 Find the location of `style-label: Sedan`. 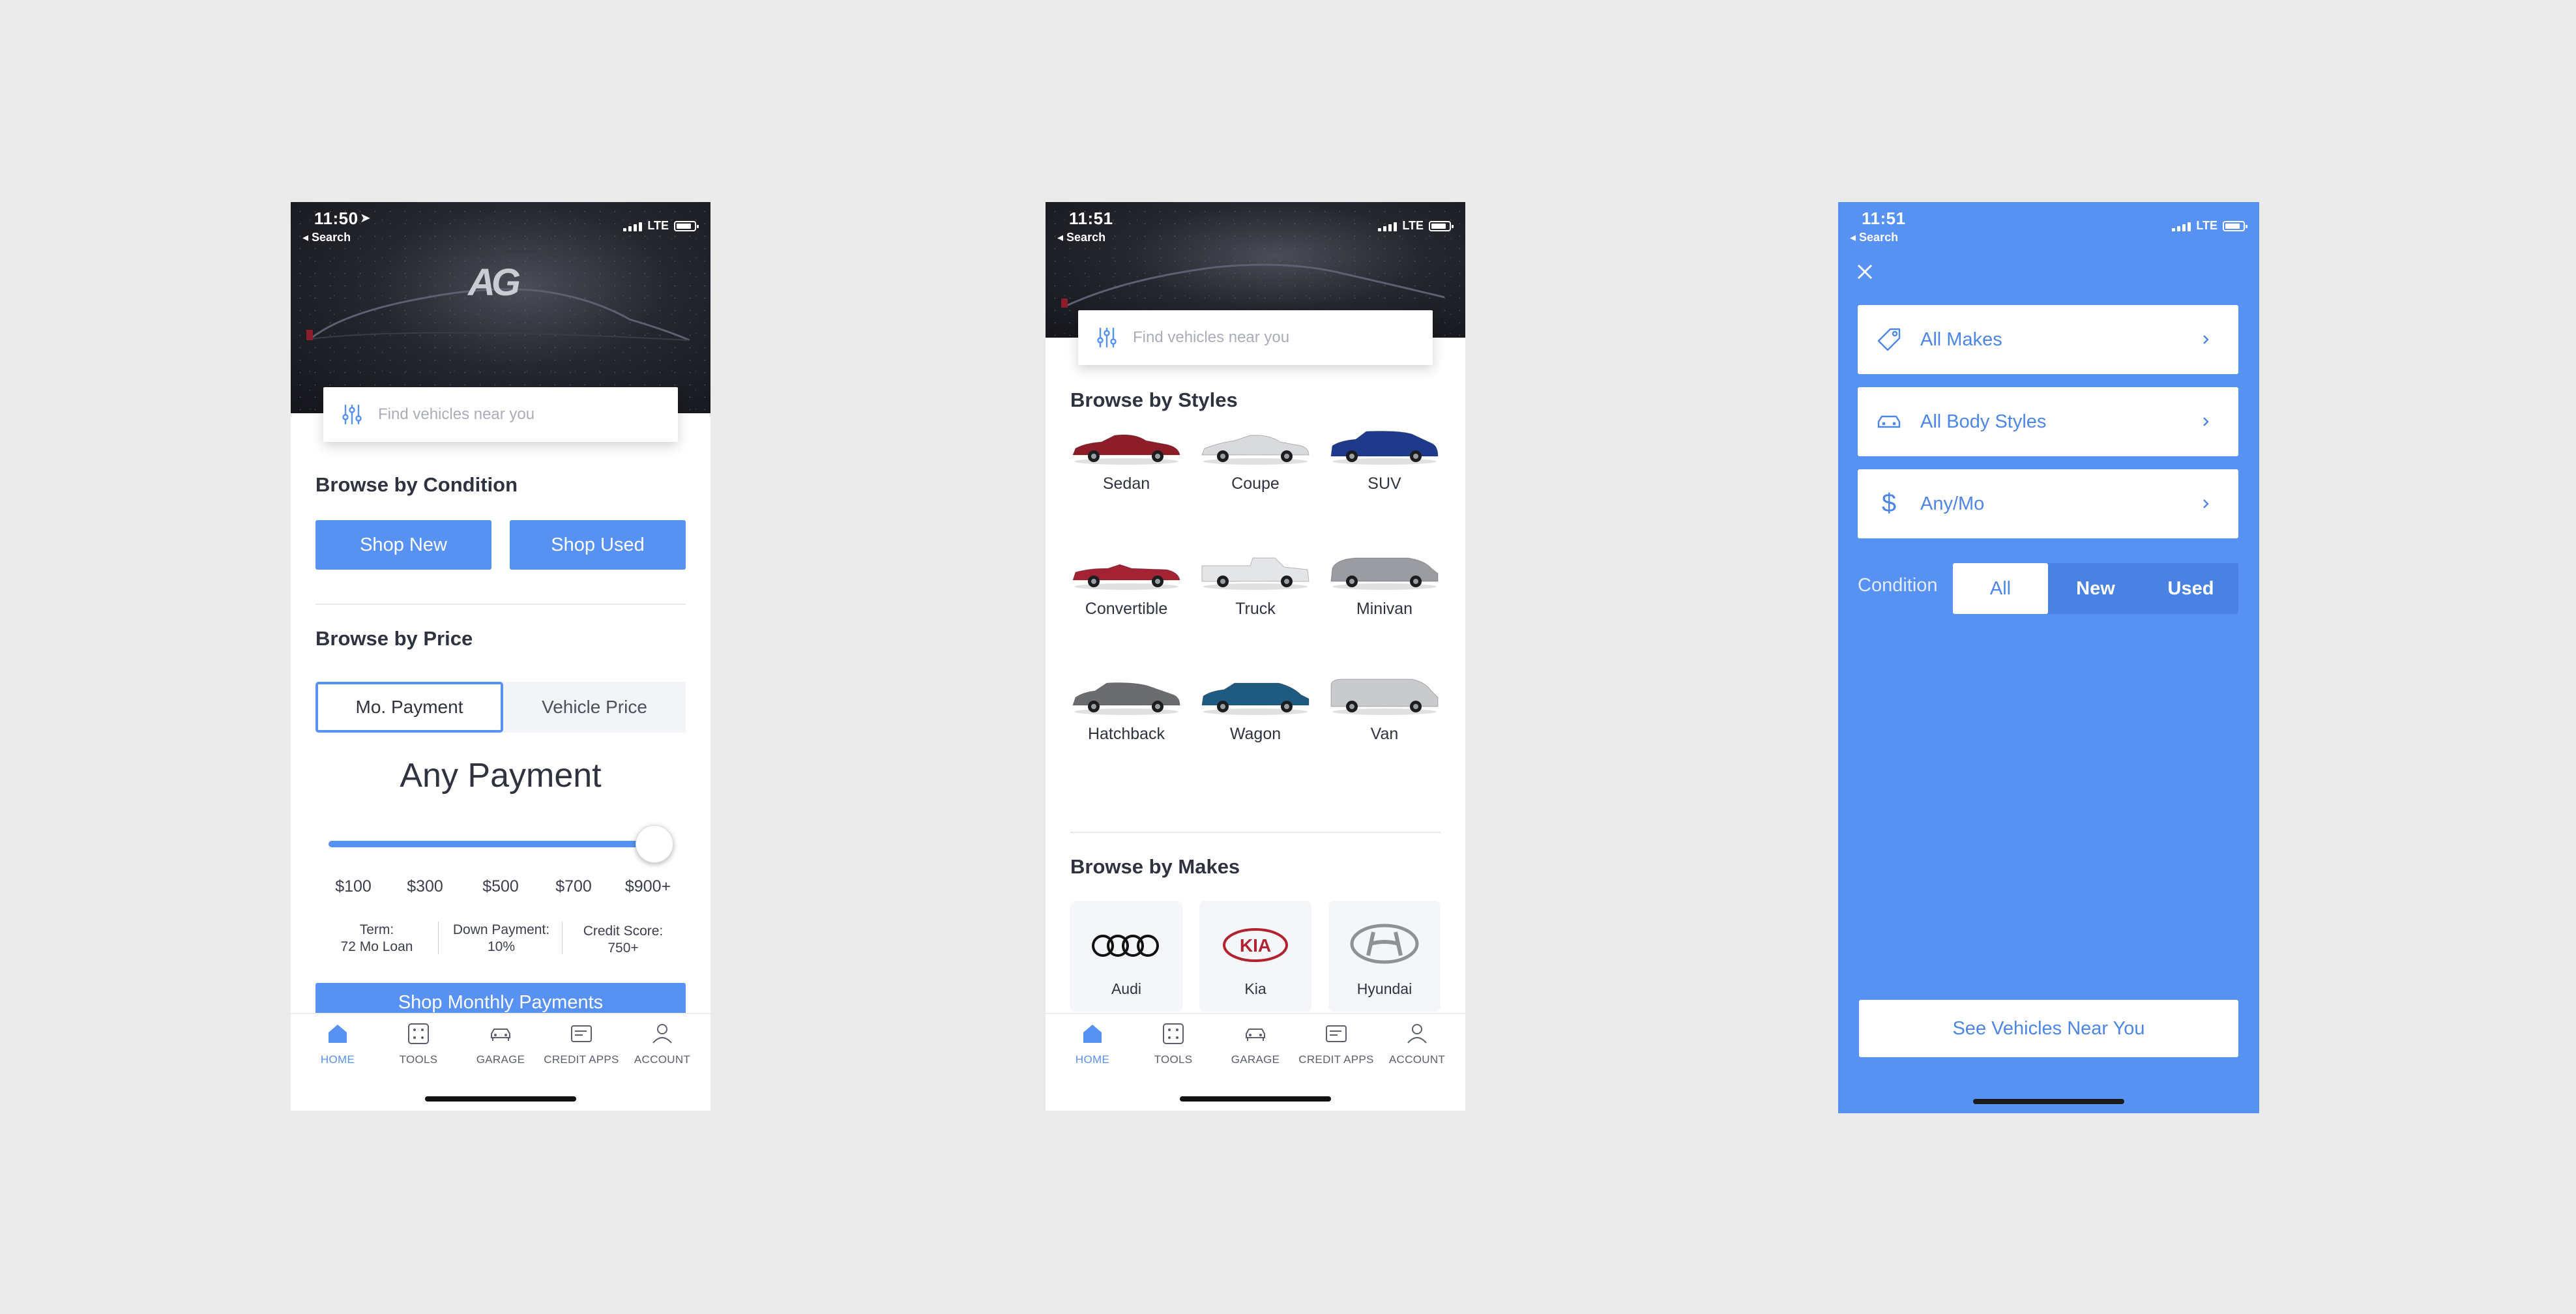

style-label: Sedan is located at coordinates (1126, 483).